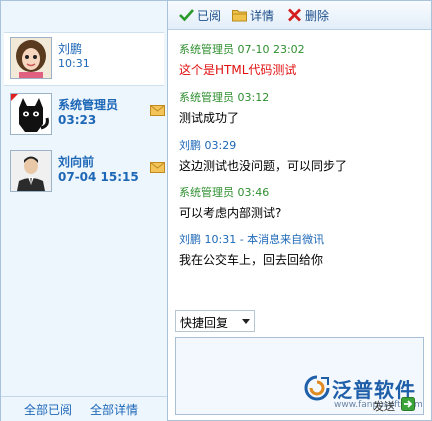  What do you see at coordinates (263, 166) in the screenshot?
I see `message-body: 这边测试也没问题，可以同步了` at bounding box center [263, 166].